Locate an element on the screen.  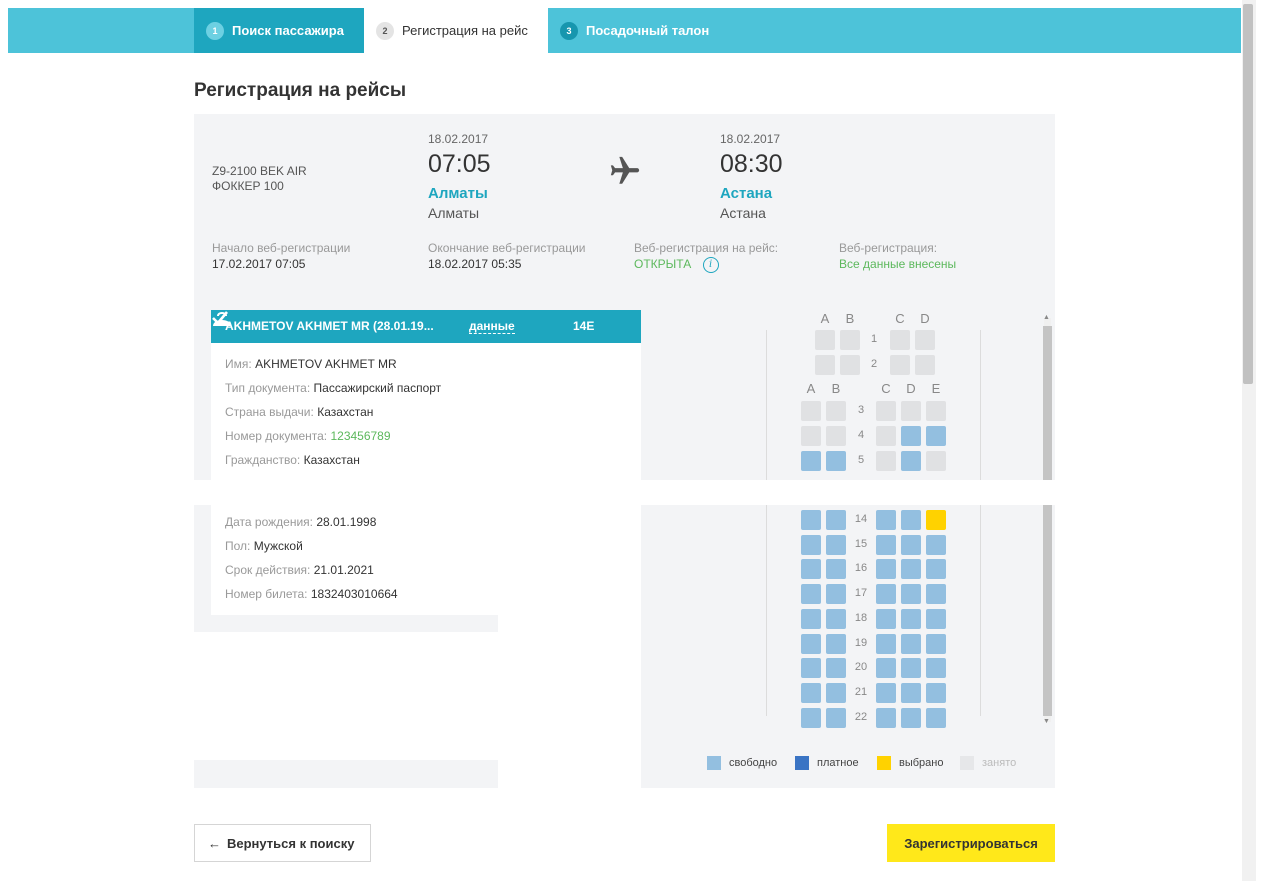
seat-16B is located at coordinates (836, 569).